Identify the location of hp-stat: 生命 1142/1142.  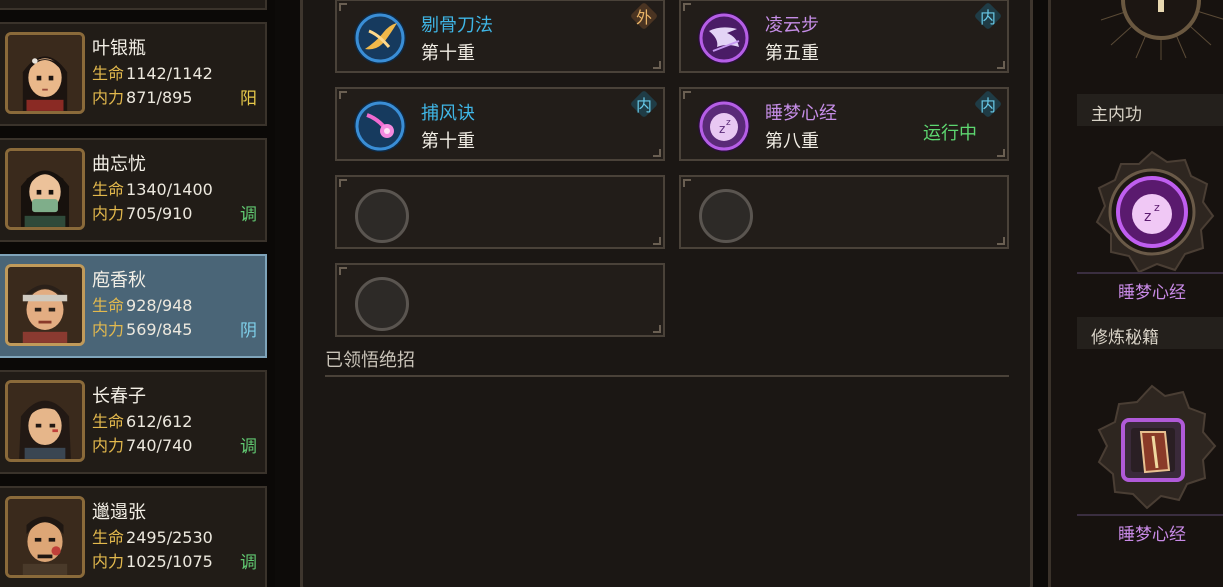
(152, 73).